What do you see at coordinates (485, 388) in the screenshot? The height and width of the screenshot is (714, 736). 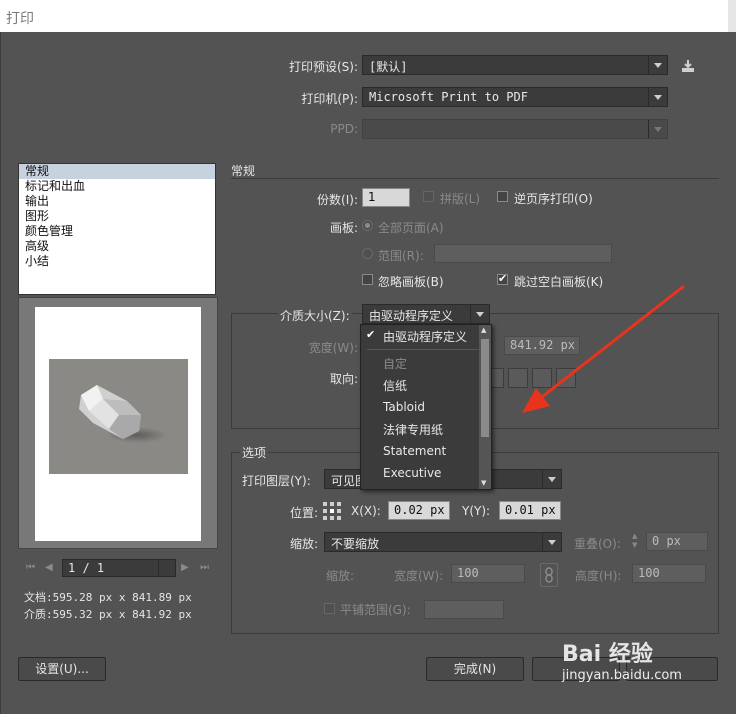 I see `scrollbar-thumb` at bounding box center [485, 388].